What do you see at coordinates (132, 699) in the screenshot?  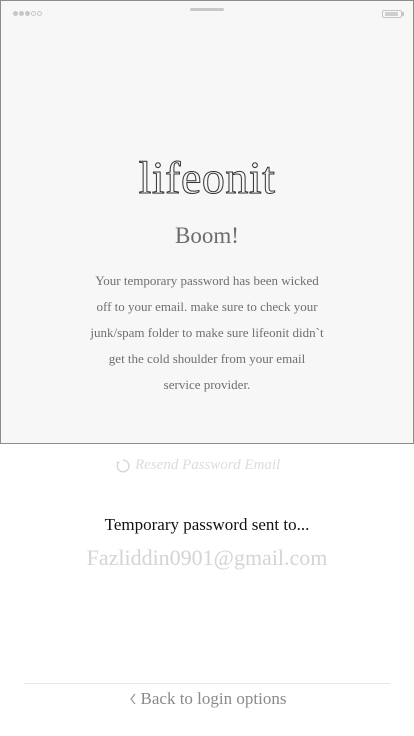 I see `chevron-left-icon` at bounding box center [132, 699].